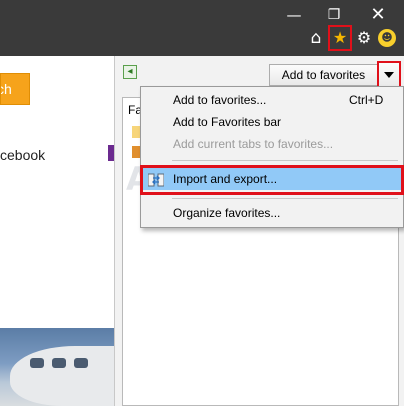 Image resolution: width=404 pixels, height=406 pixels. I want to click on menu-item-label: Add to Favorites bar, so click(227, 122).